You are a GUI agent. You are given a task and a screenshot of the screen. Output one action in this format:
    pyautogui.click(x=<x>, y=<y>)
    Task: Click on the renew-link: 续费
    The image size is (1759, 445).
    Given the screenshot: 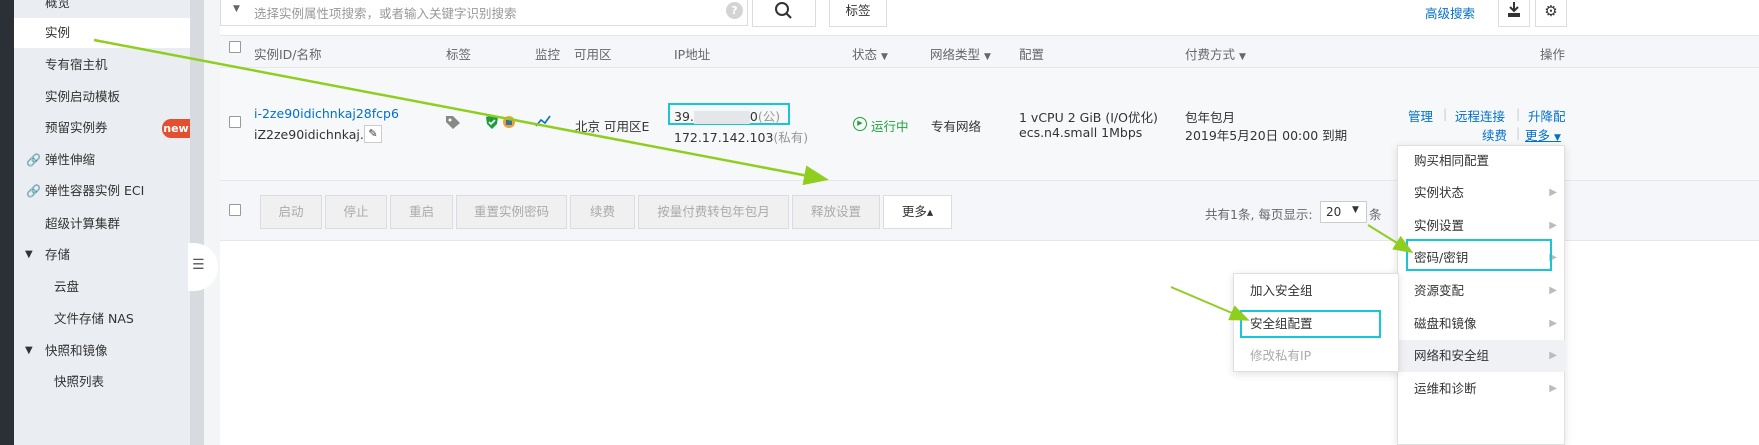 What is the action you would take?
    pyautogui.click(x=1494, y=134)
    